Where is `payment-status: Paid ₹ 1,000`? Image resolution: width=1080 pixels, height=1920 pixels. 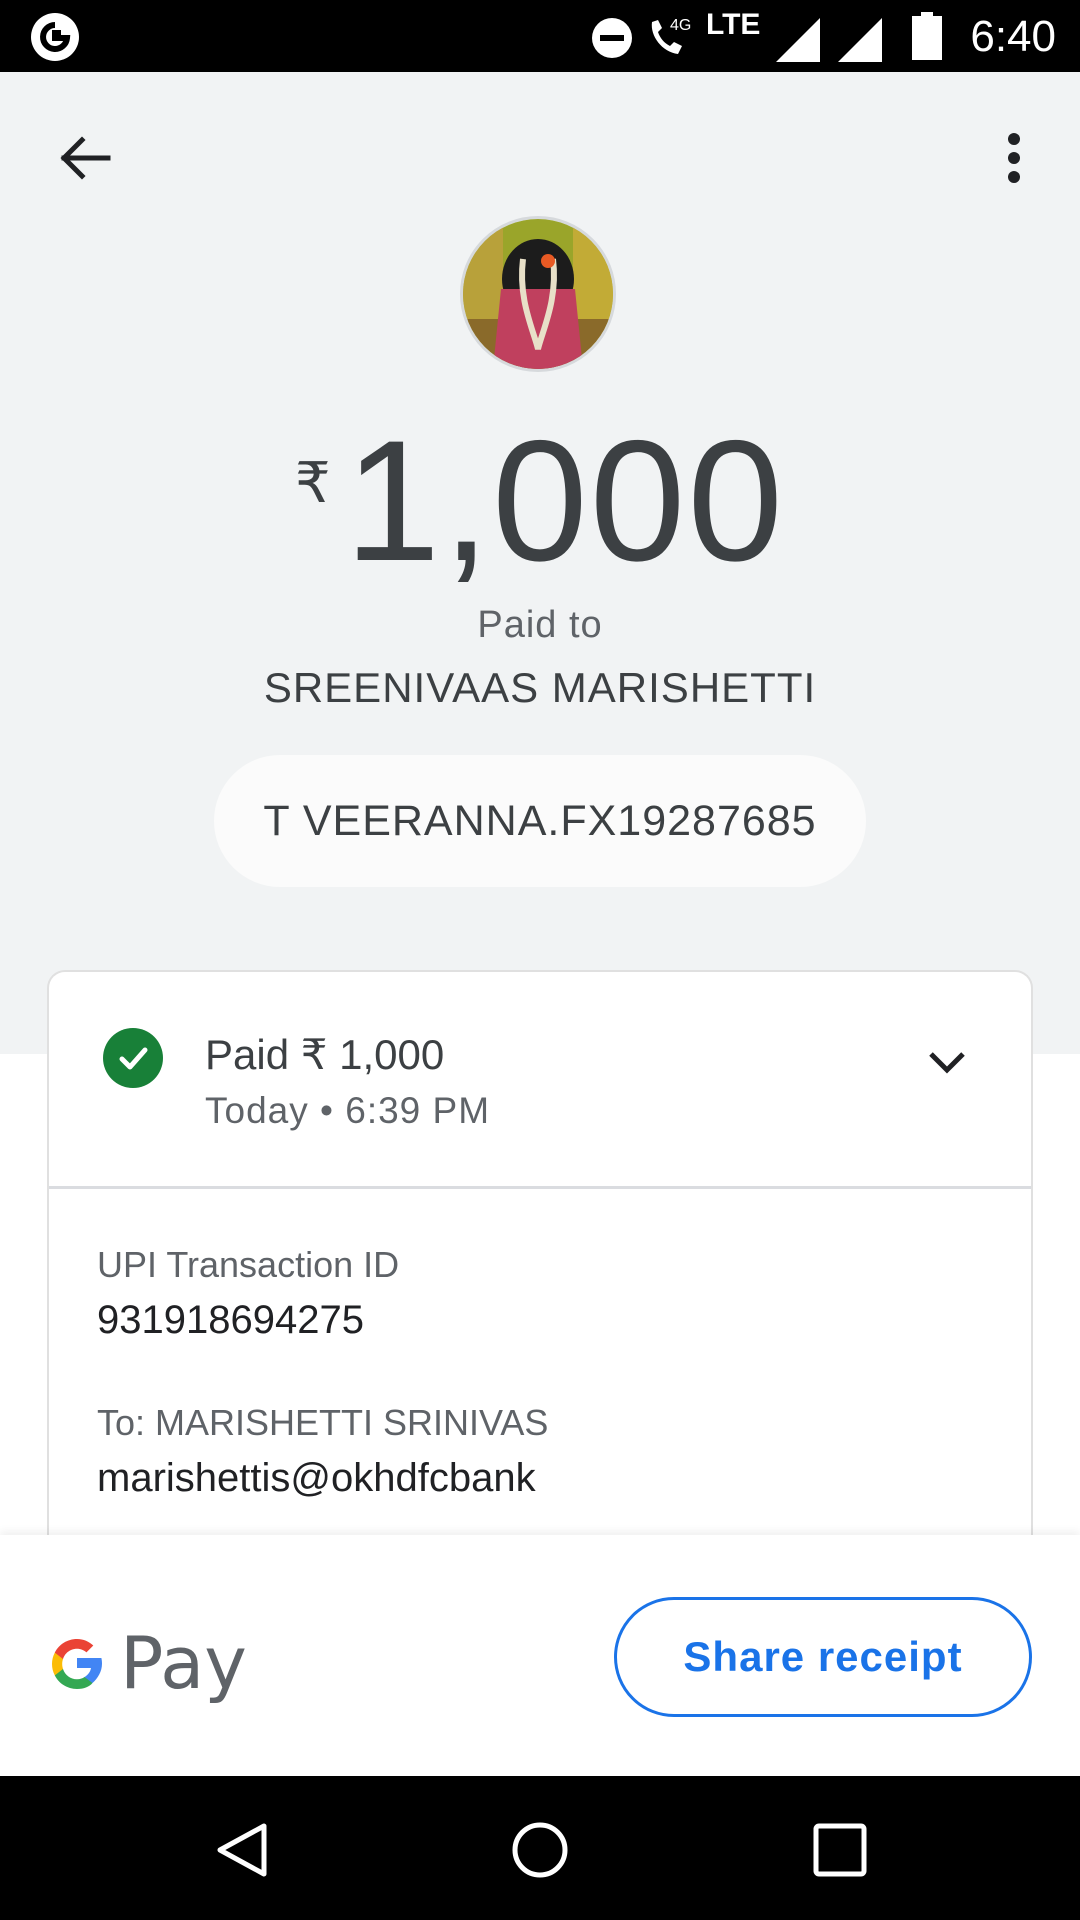
payment-status: Paid ₹ 1,000 is located at coordinates (325, 1054).